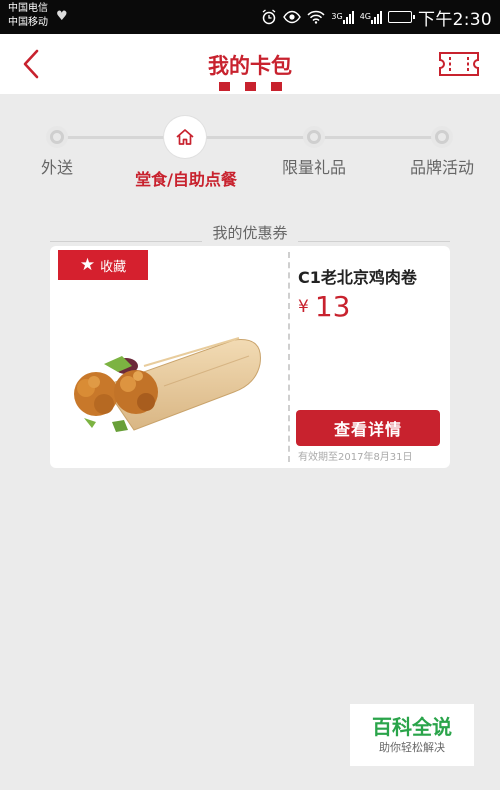 This screenshot has width=500, height=790. What do you see at coordinates (250, 86) in the screenshot?
I see `title-decoration` at bounding box center [250, 86].